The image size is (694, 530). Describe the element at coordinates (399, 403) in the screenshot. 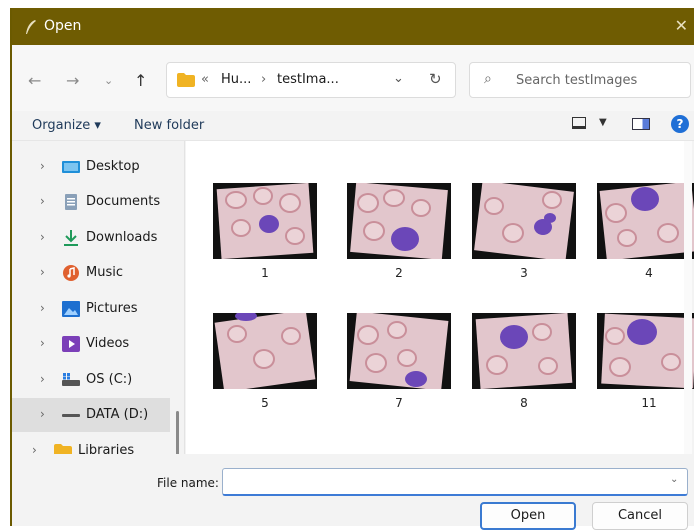

I see `file-name: 7` at that location.